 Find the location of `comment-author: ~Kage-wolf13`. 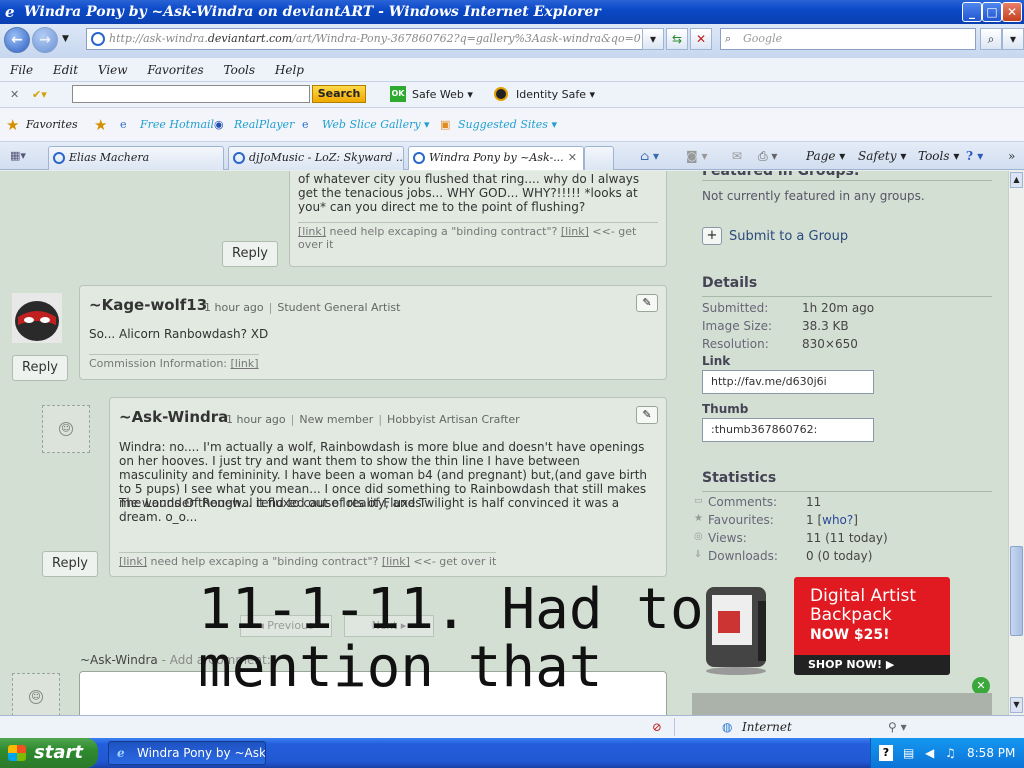

comment-author: ~Kage-wolf13 is located at coordinates (148, 305).